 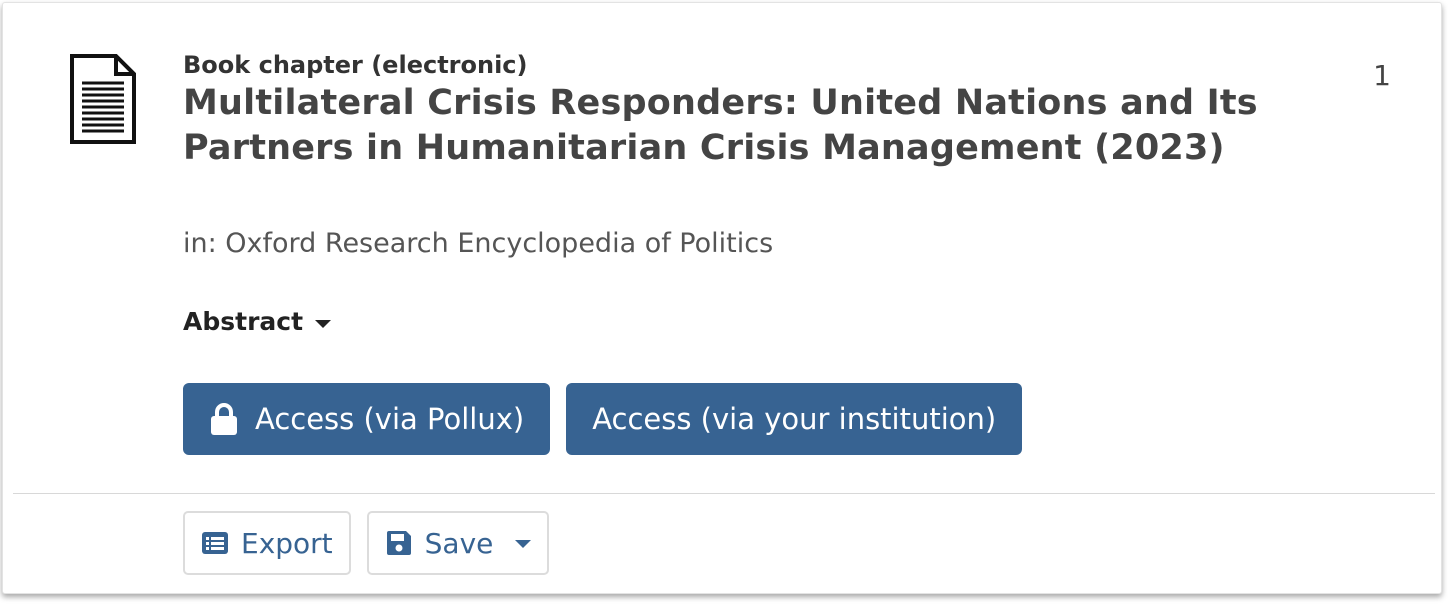 I want to click on lock-icon, so click(x=224, y=419).